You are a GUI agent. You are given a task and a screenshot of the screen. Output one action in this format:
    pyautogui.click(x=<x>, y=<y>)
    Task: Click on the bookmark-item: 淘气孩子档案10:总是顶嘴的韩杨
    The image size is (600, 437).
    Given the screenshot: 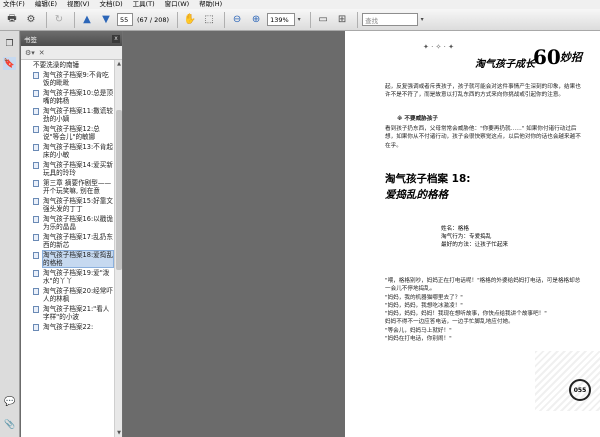 What is the action you would take?
    pyautogui.click(x=68, y=97)
    